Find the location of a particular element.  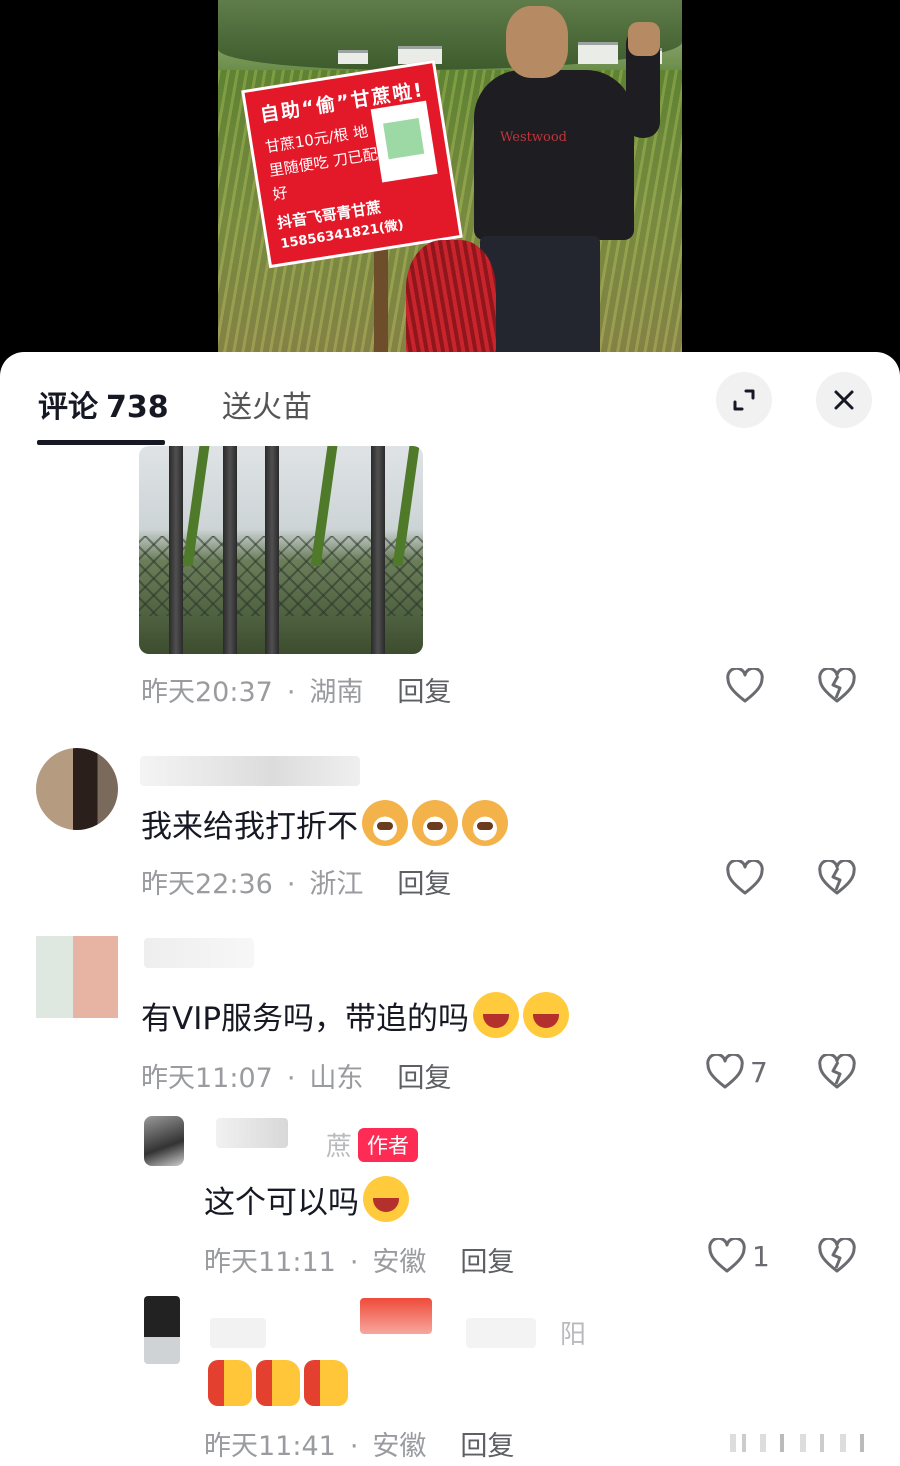

active-tab-indicator is located at coordinates (101, 442).